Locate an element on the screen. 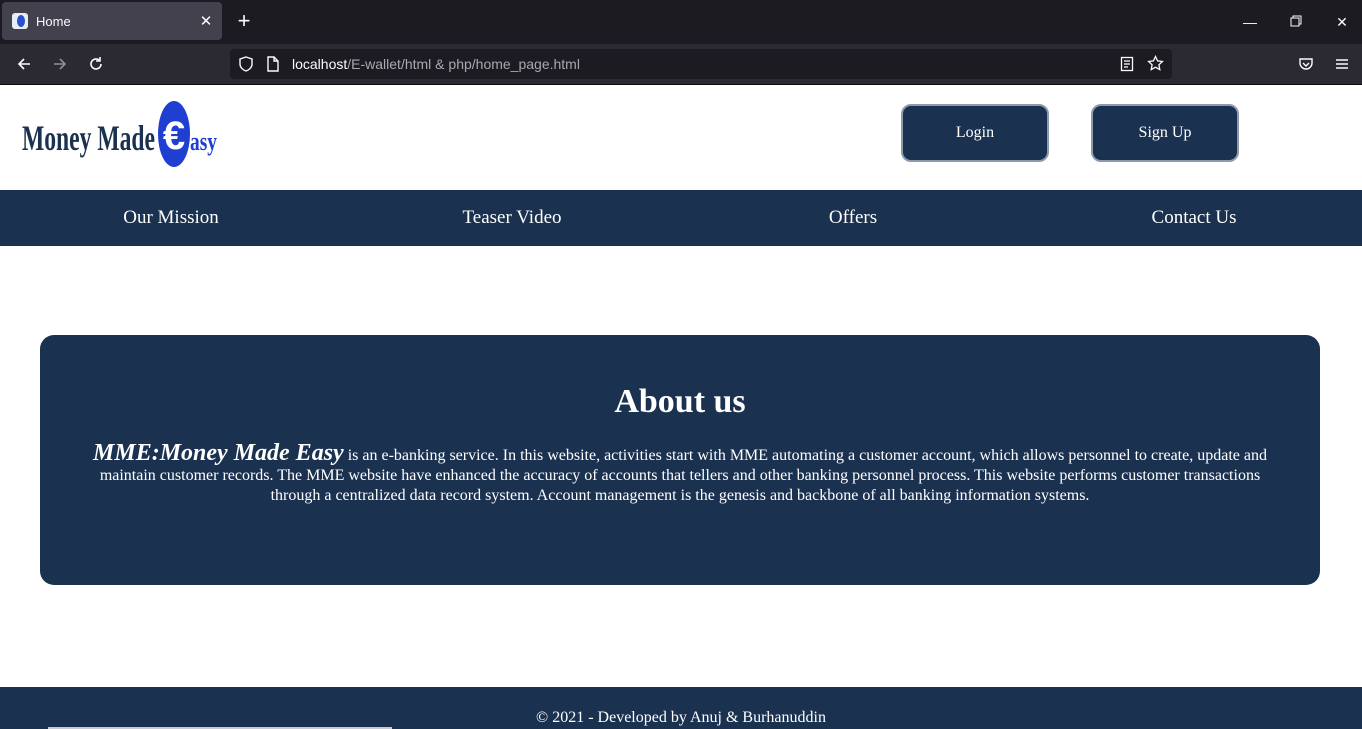 The height and width of the screenshot is (729, 1362). url-path: /E-wallet/html & php/home_page.html is located at coordinates (463, 64).